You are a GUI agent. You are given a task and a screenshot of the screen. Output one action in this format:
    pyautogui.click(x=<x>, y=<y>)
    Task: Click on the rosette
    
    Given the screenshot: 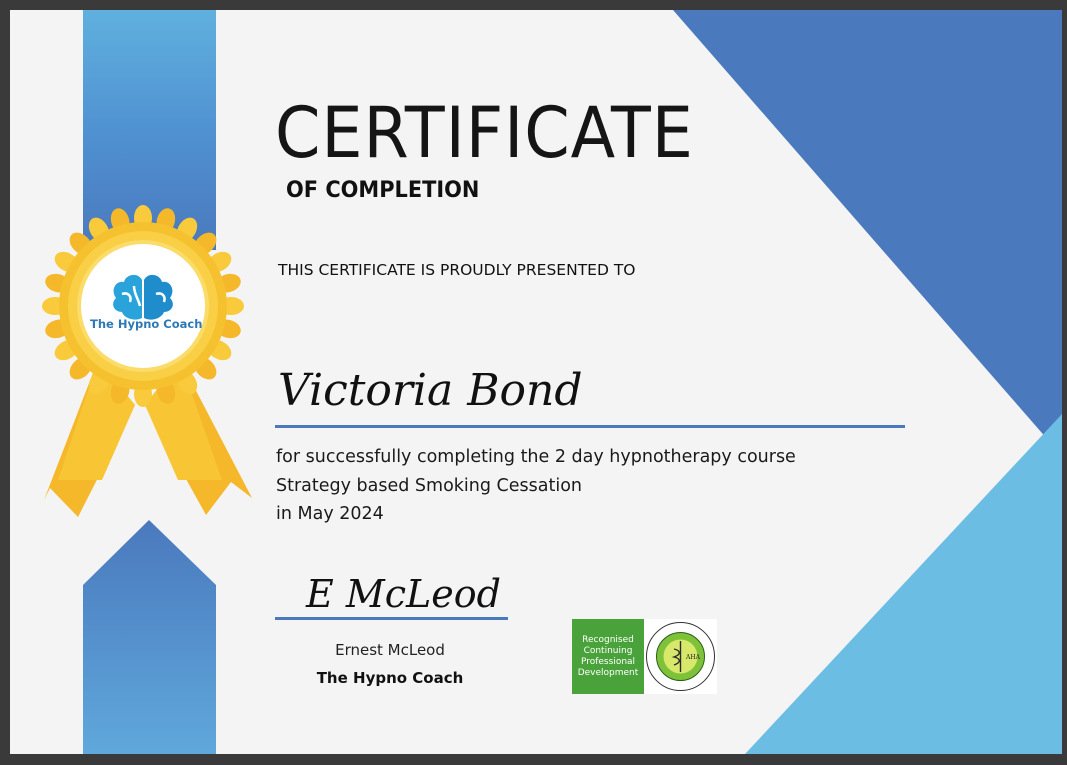 What is the action you would take?
    pyautogui.click(x=143, y=306)
    